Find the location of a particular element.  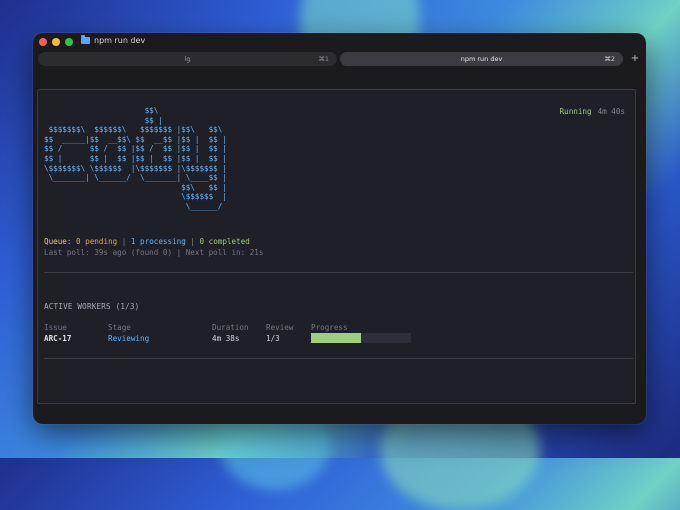

worker-progress-bar is located at coordinates (361, 338).